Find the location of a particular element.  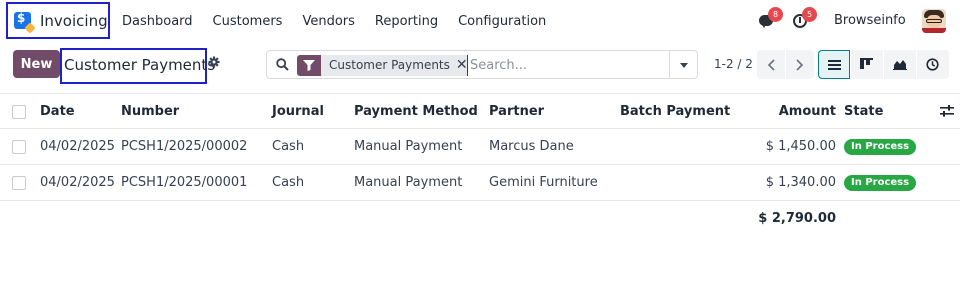

row-amount: $ 1,340.00 is located at coordinates (800, 182).